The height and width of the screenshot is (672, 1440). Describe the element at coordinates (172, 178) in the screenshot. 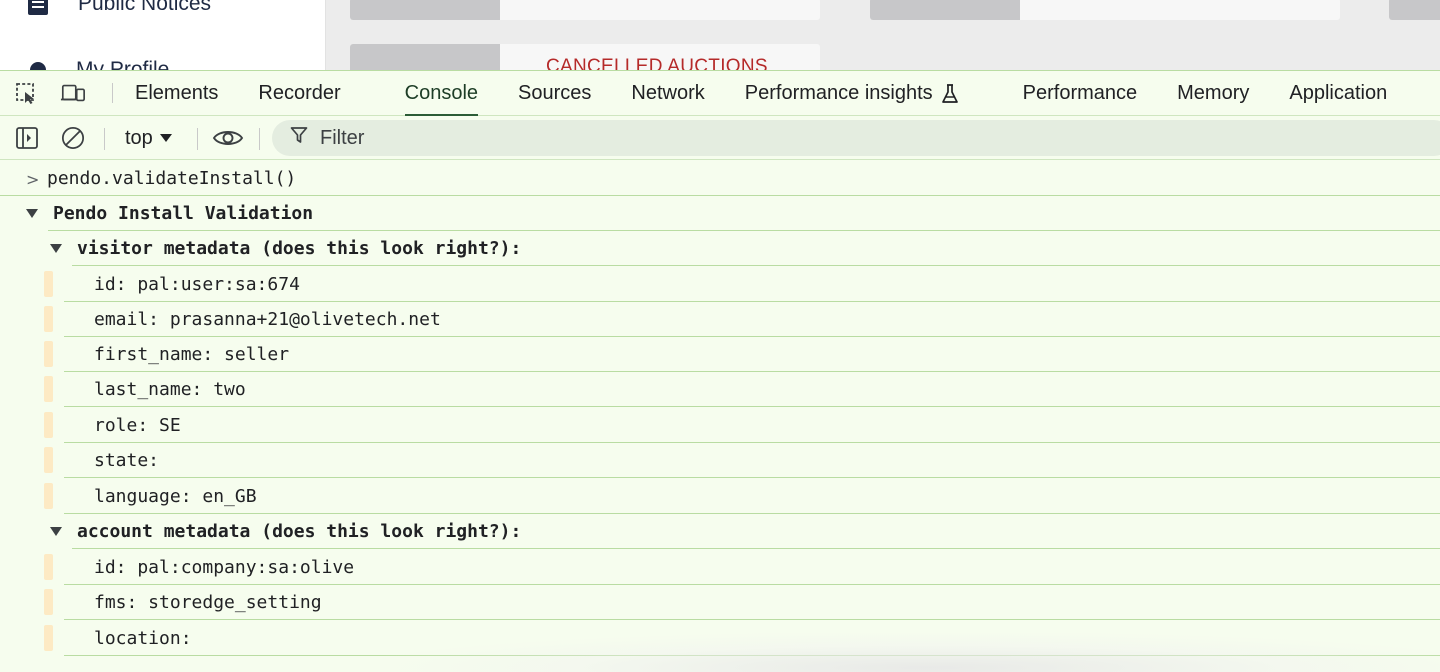

I see `console-command: pendo.validateInstall()` at that location.